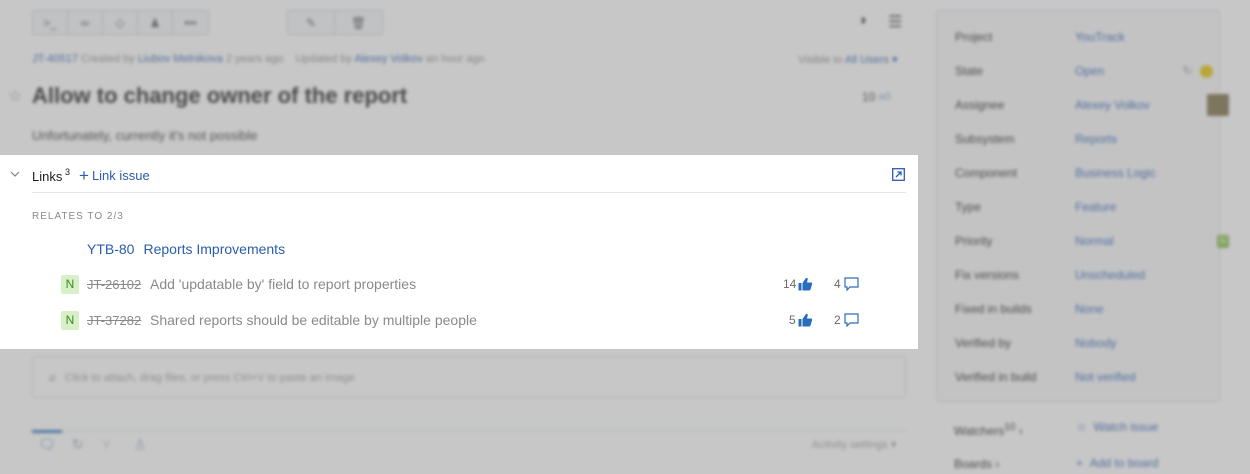  What do you see at coordinates (214, 249) in the screenshot?
I see `parent-issue-summary: Reports Improvements` at bounding box center [214, 249].